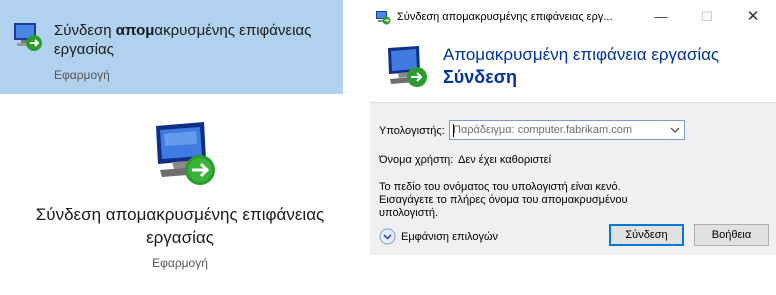  What do you see at coordinates (387, 236) in the screenshot?
I see `expand-circle-icon` at bounding box center [387, 236].